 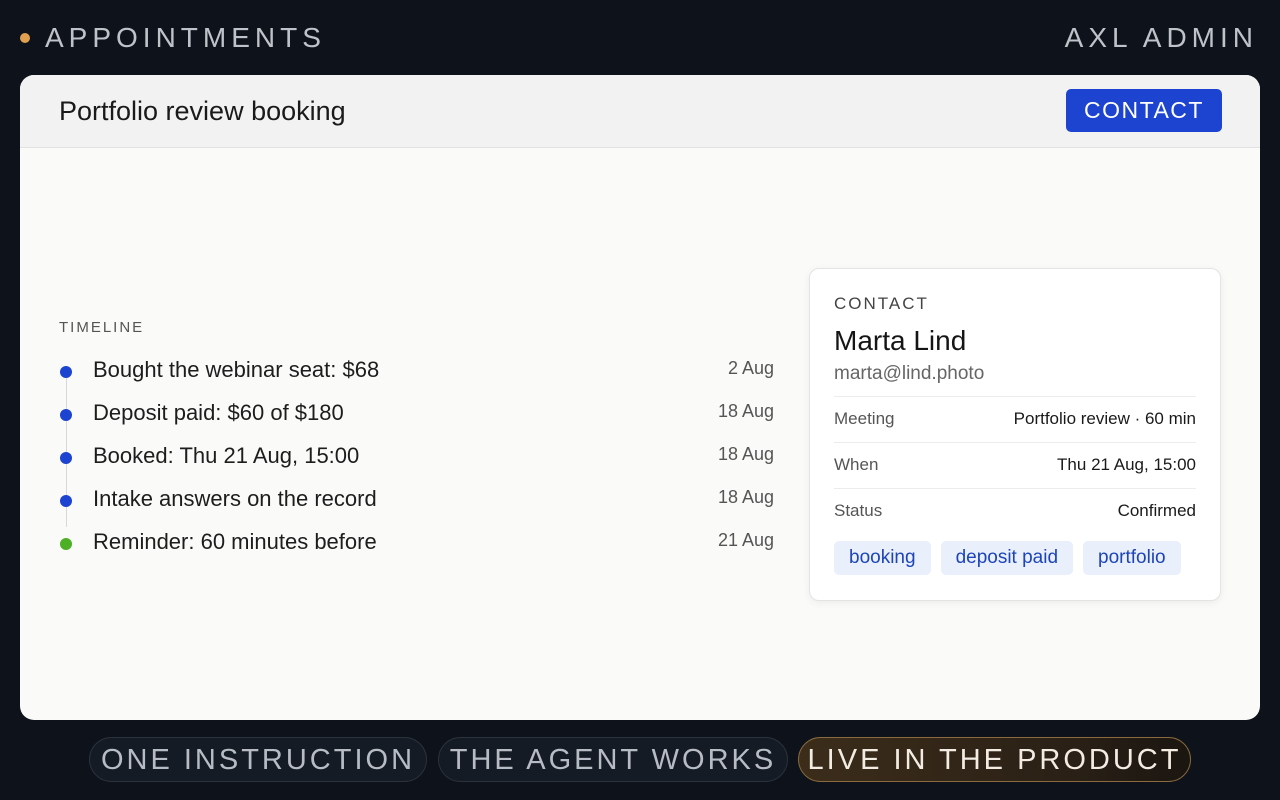 I want to click on detail-row-meeting: Meeting Portfolio review · 60 min, so click(x=1015, y=419).